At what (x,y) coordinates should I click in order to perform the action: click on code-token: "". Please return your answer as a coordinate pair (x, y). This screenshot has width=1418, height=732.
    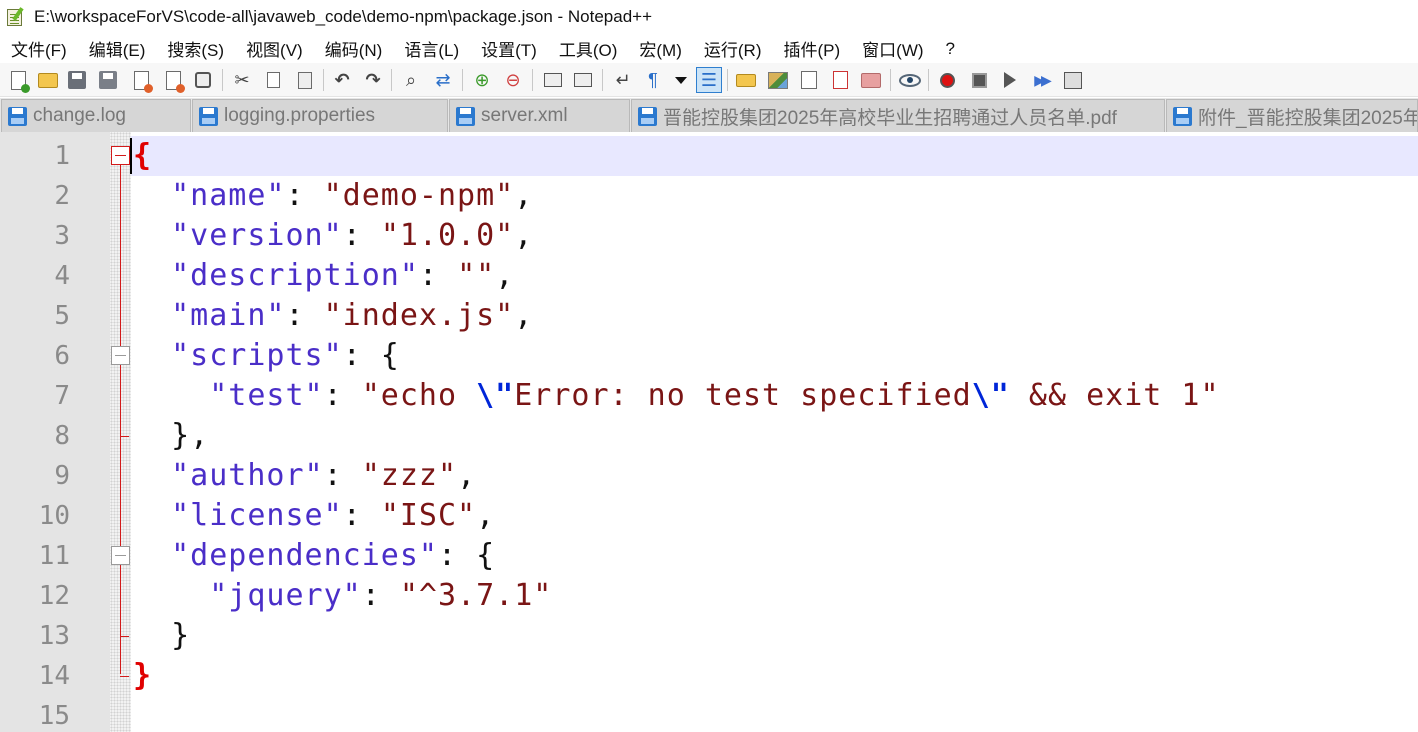
    Looking at the image, I should click on (476, 275).